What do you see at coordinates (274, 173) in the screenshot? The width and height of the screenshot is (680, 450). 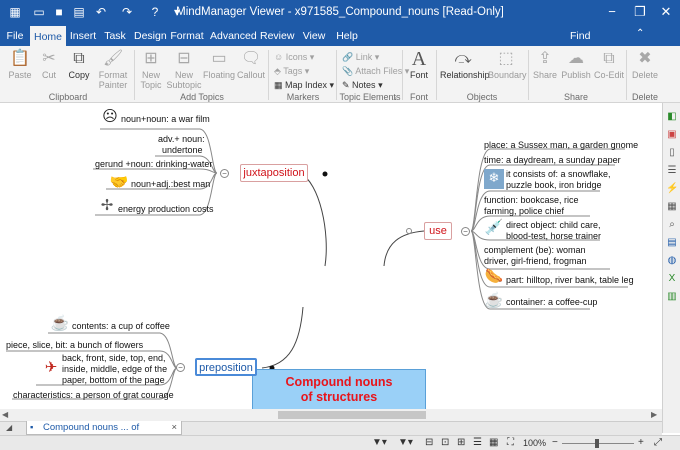 I see `topic-juxtaposition: juxtaposition` at bounding box center [274, 173].